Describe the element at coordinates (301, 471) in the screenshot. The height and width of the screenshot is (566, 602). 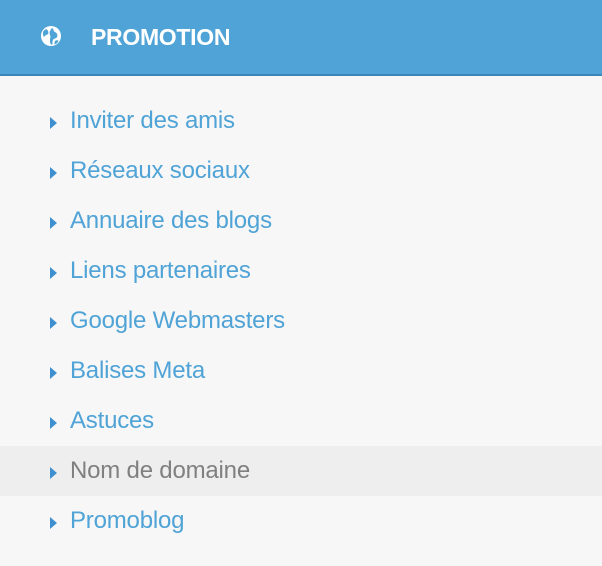
I see `menu-item-nom-de-domaine: Nom de domaine` at that location.